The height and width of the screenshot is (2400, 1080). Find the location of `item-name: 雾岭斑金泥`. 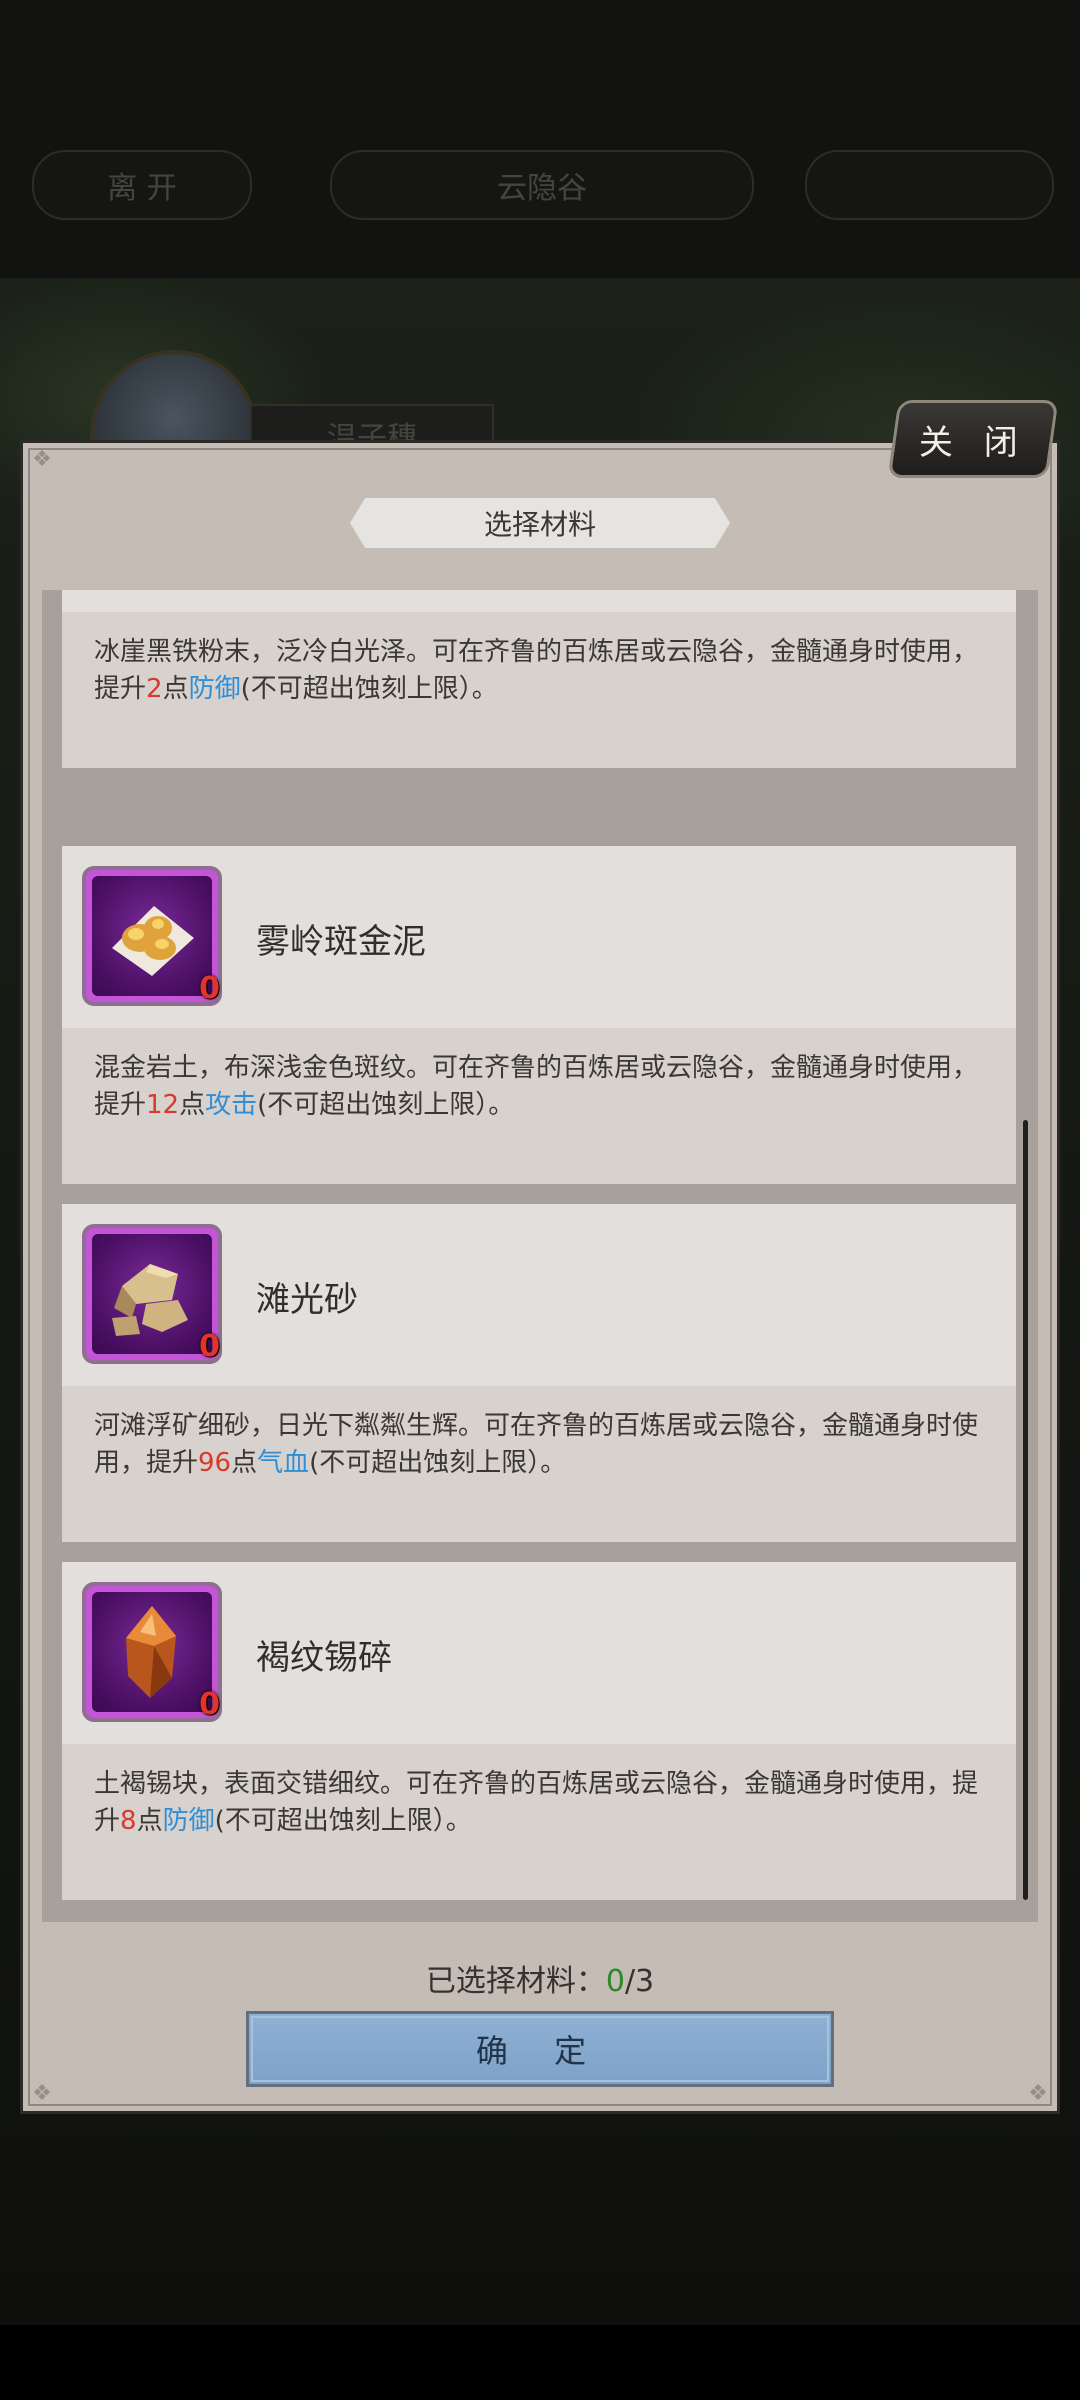

item-name: 雾岭斑金泥 is located at coordinates (341, 942).